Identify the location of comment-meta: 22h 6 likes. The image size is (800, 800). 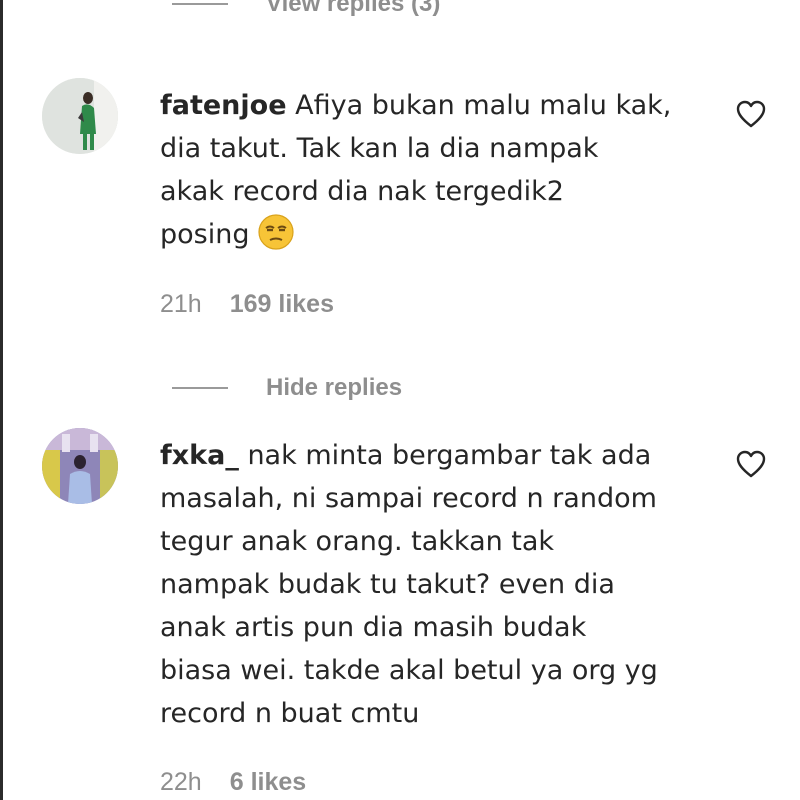
(233, 782).